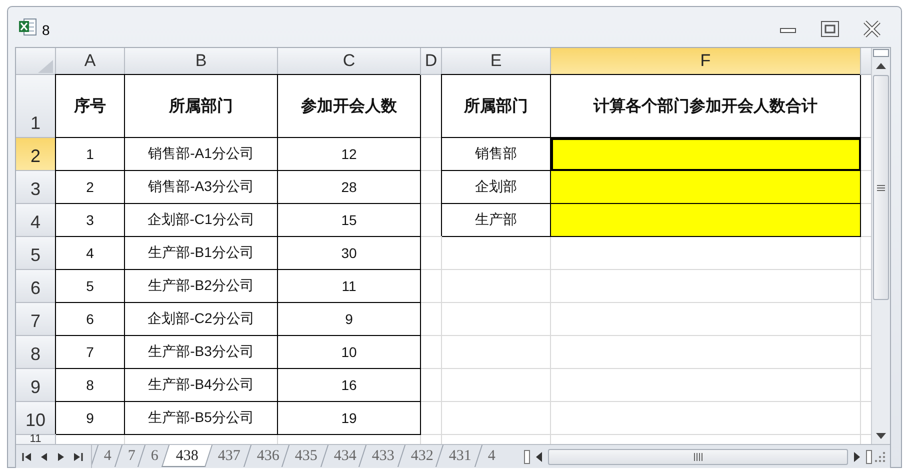 The image size is (909, 475). What do you see at coordinates (349, 385) in the screenshot?
I see `table-cell: 16` at bounding box center [349, 385].